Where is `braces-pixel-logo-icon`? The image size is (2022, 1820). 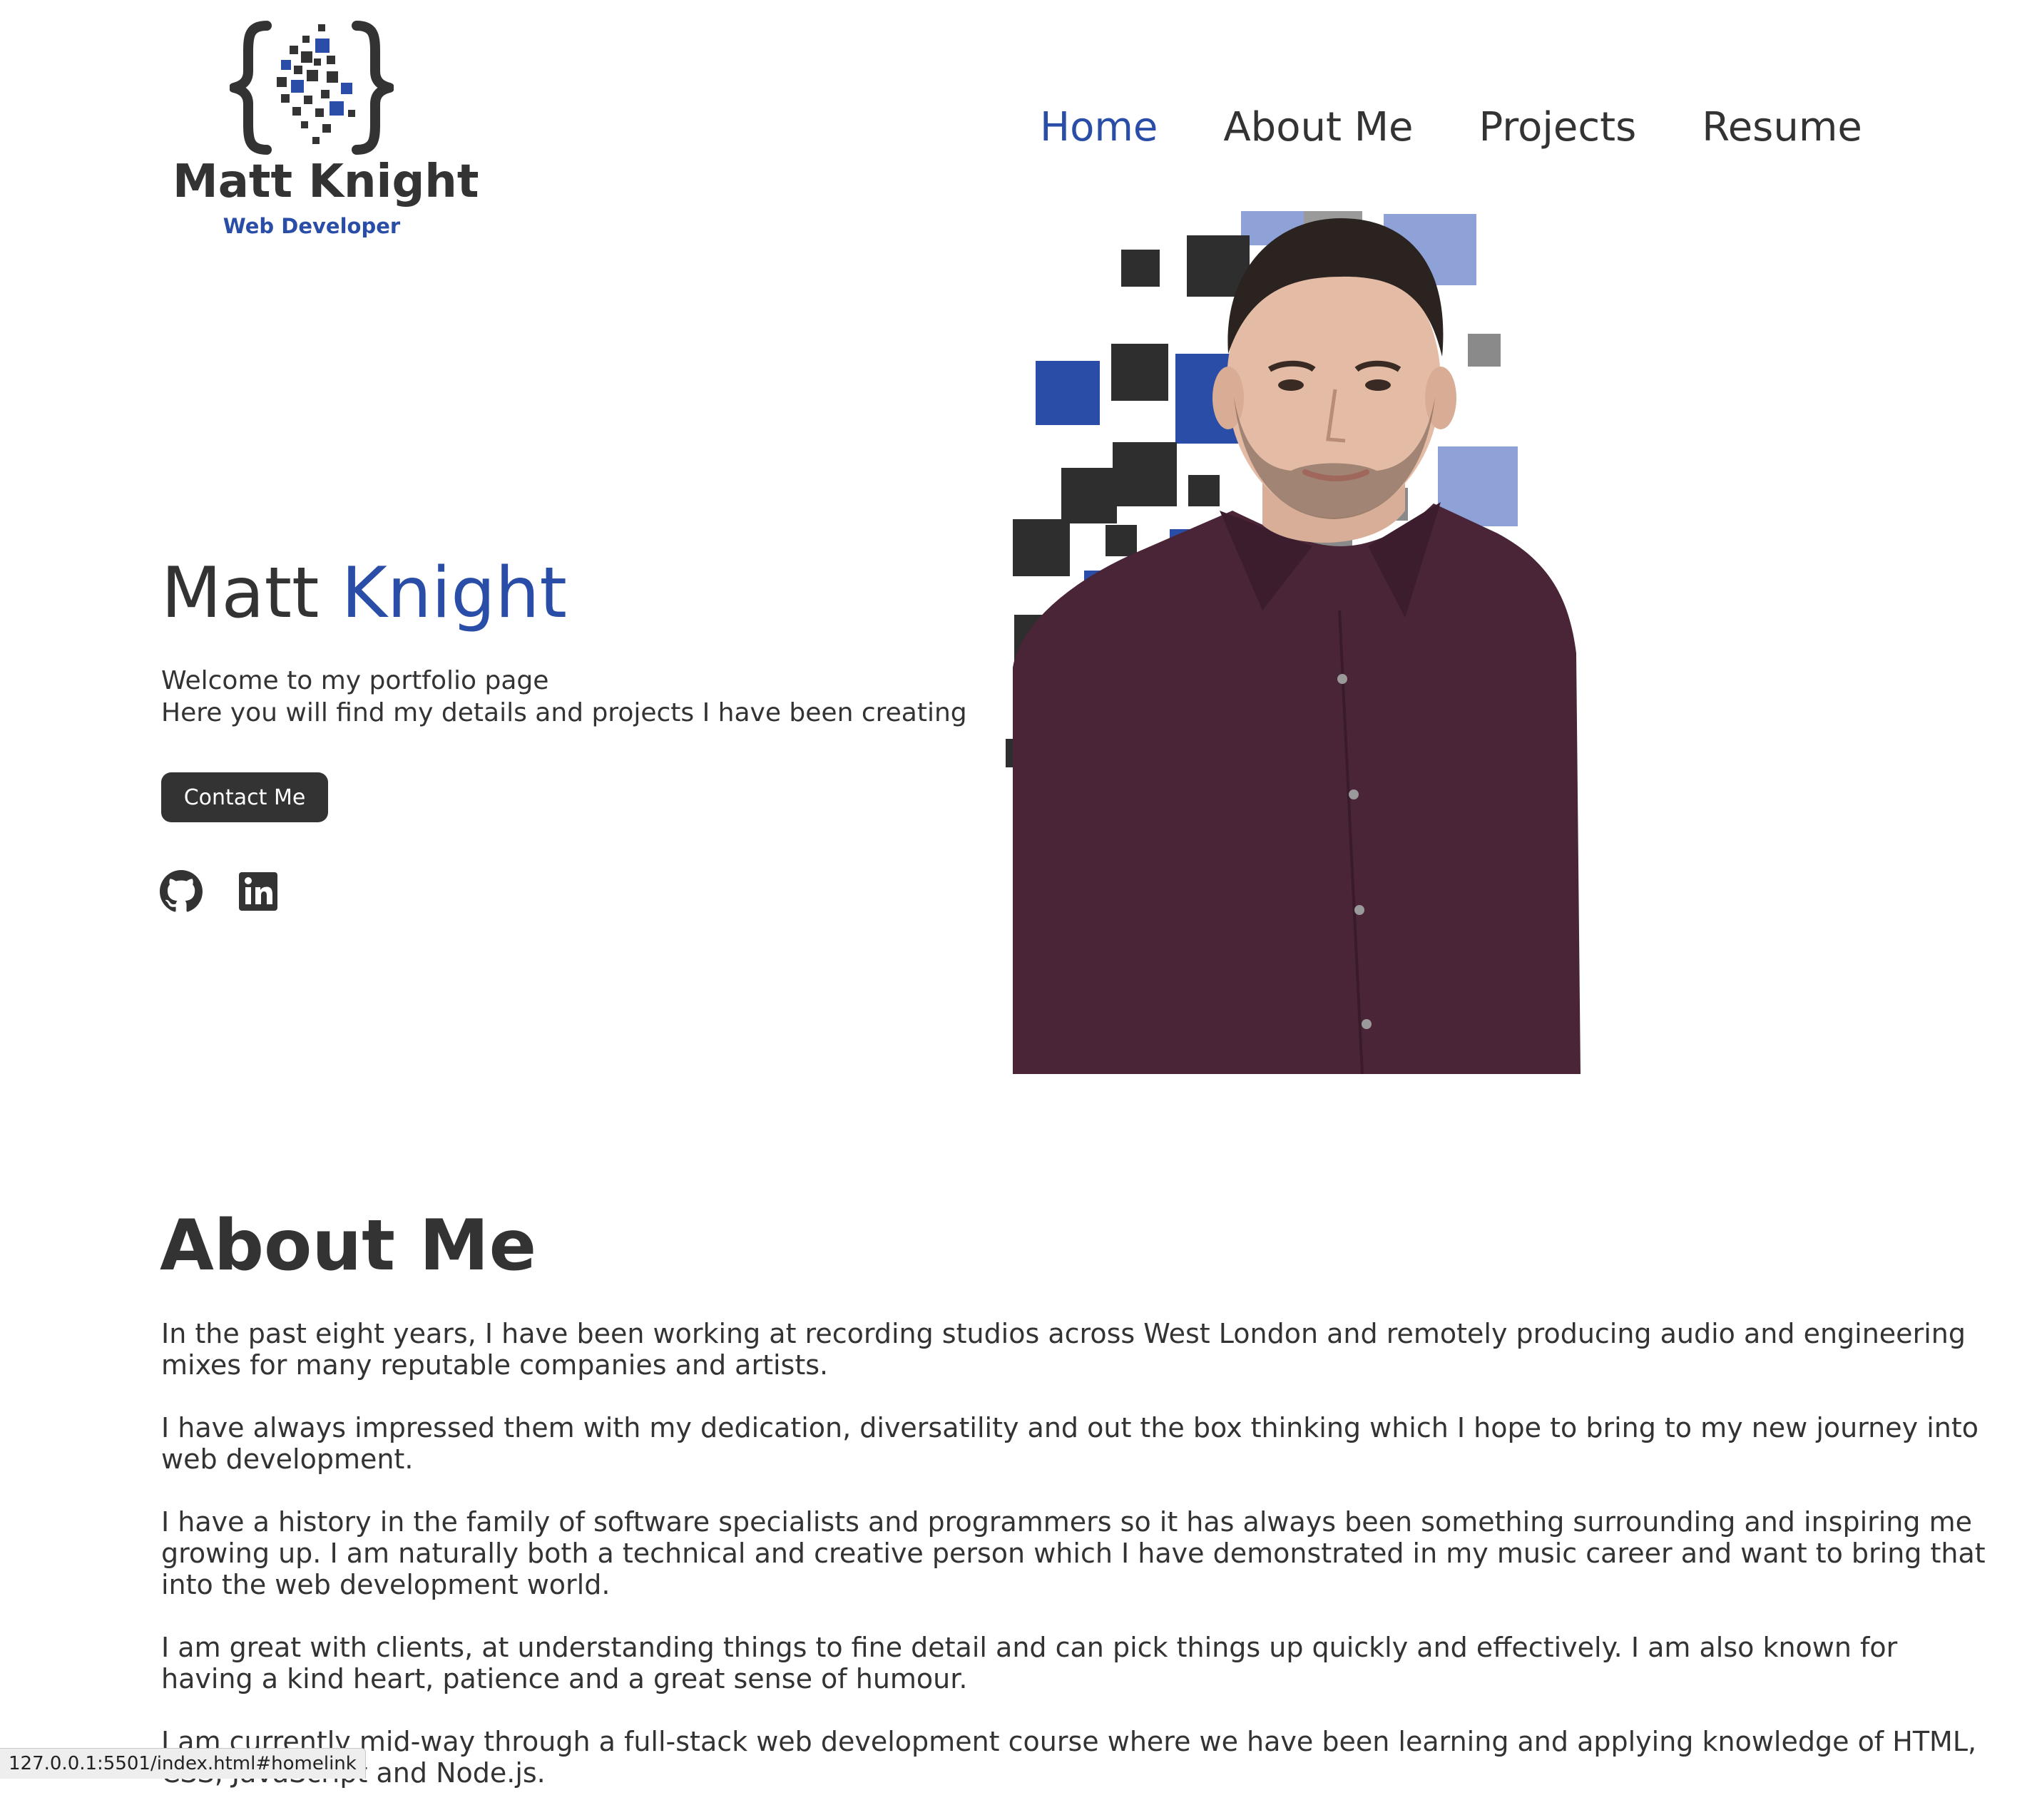 braces-pixel-logo-icon is located at coordinates (312, 88).